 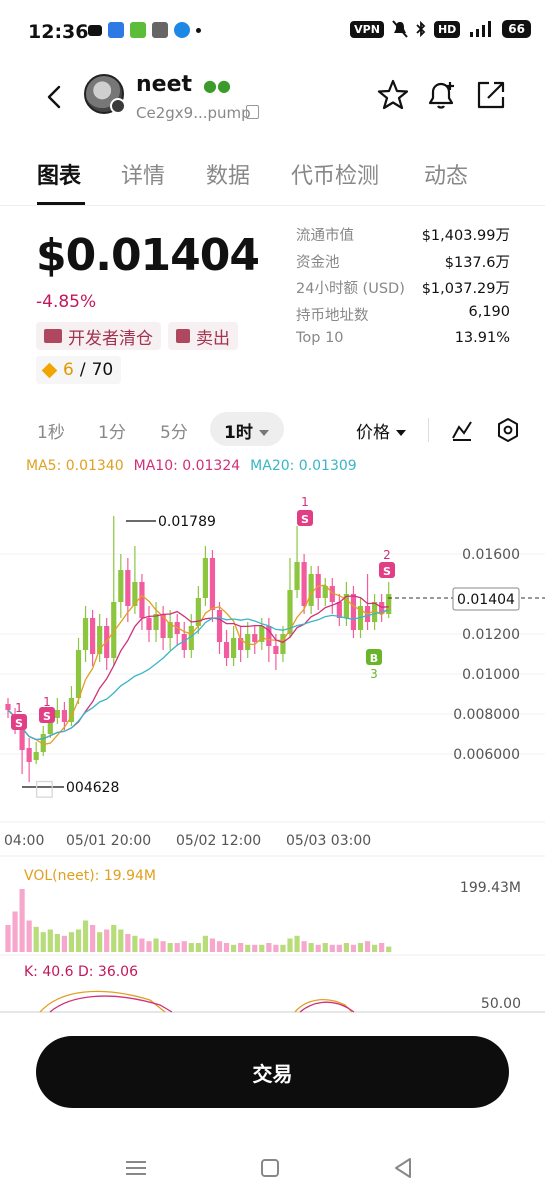 I want to click on ma20-value: MA20: 0.01309, so click(x=303, y=466).